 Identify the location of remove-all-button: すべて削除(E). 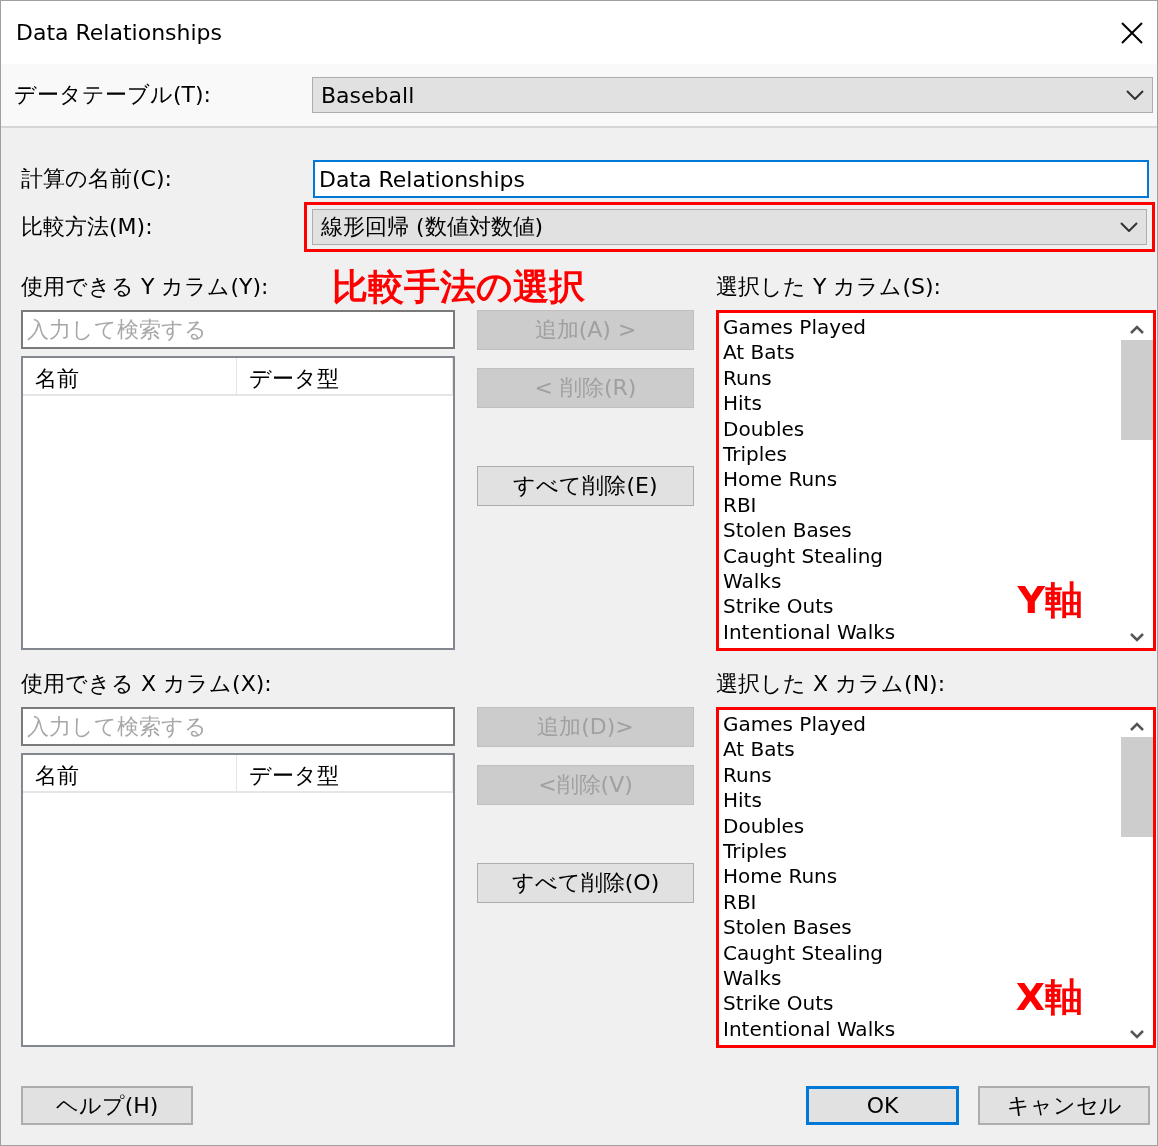
(585, 486).